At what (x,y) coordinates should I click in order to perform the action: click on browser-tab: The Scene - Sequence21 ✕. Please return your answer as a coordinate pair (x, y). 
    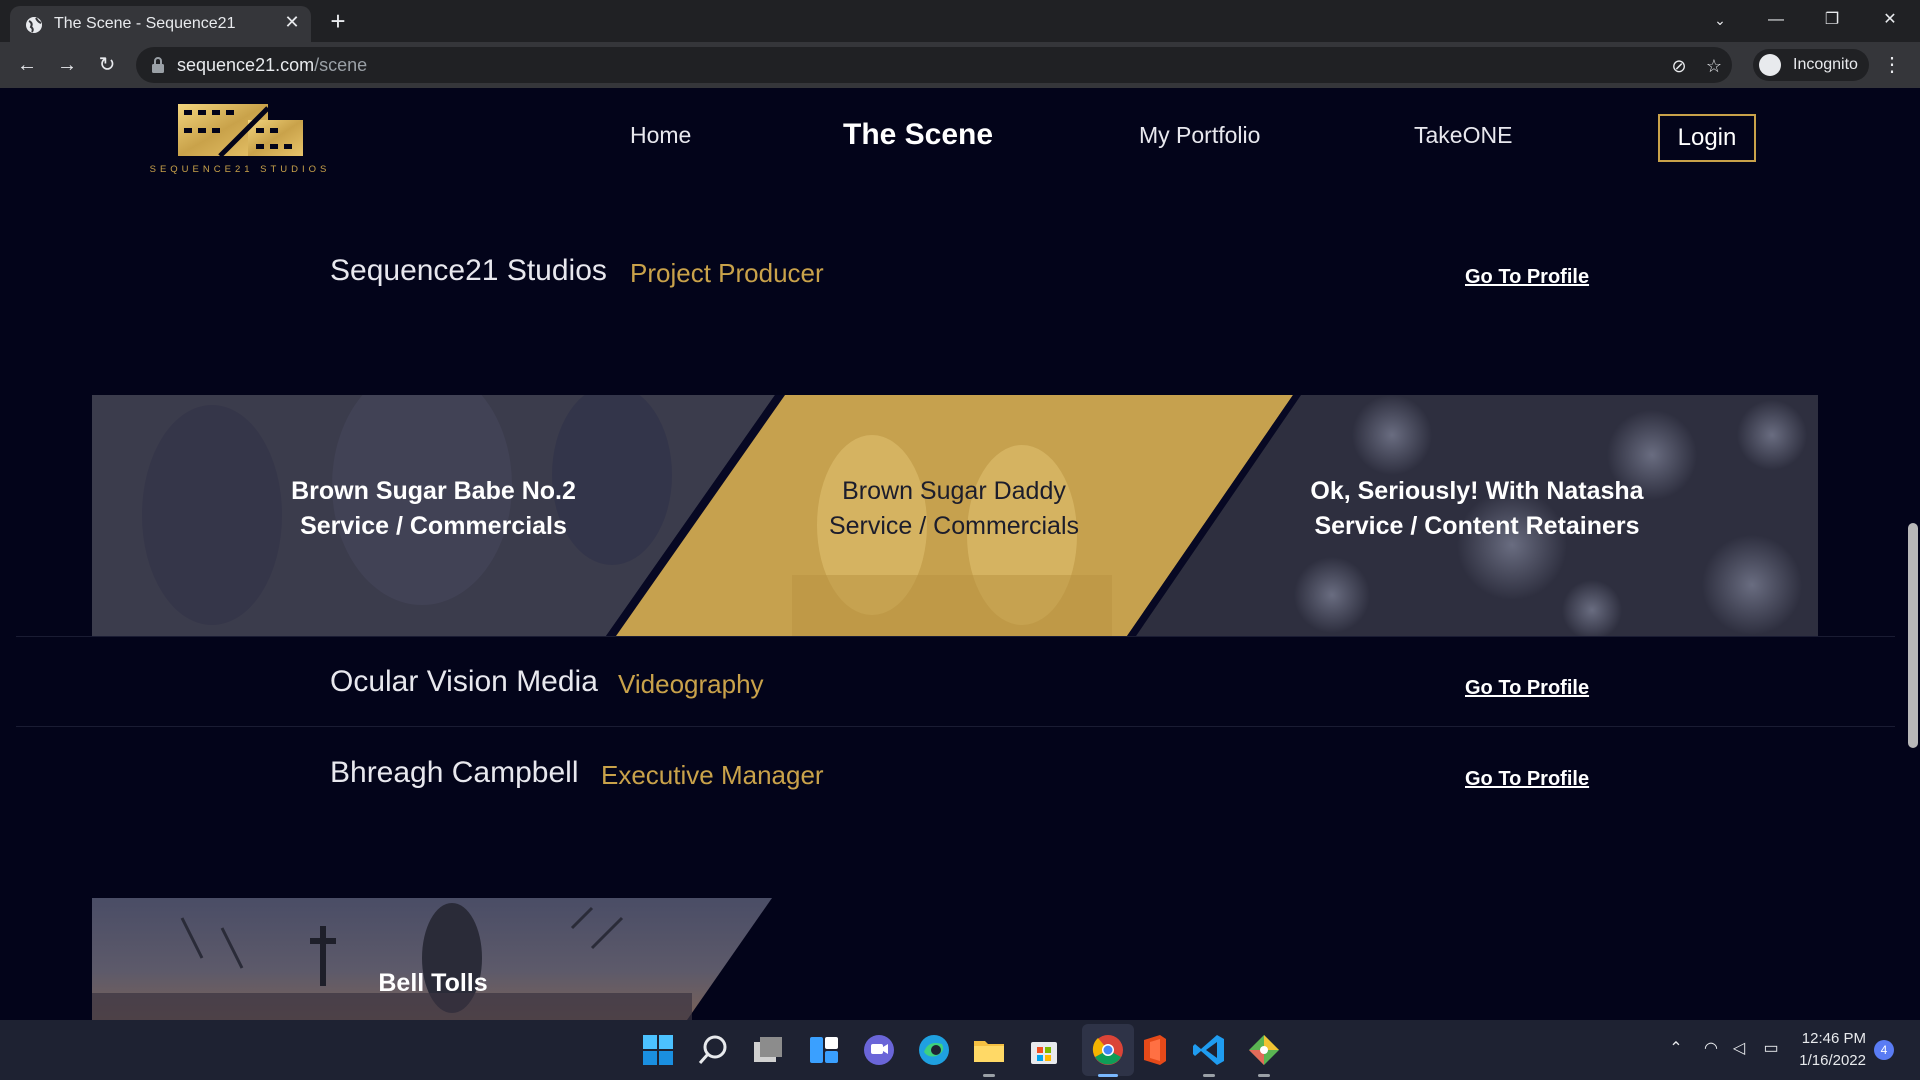
    Looking at the image, I should click on (160, 24).